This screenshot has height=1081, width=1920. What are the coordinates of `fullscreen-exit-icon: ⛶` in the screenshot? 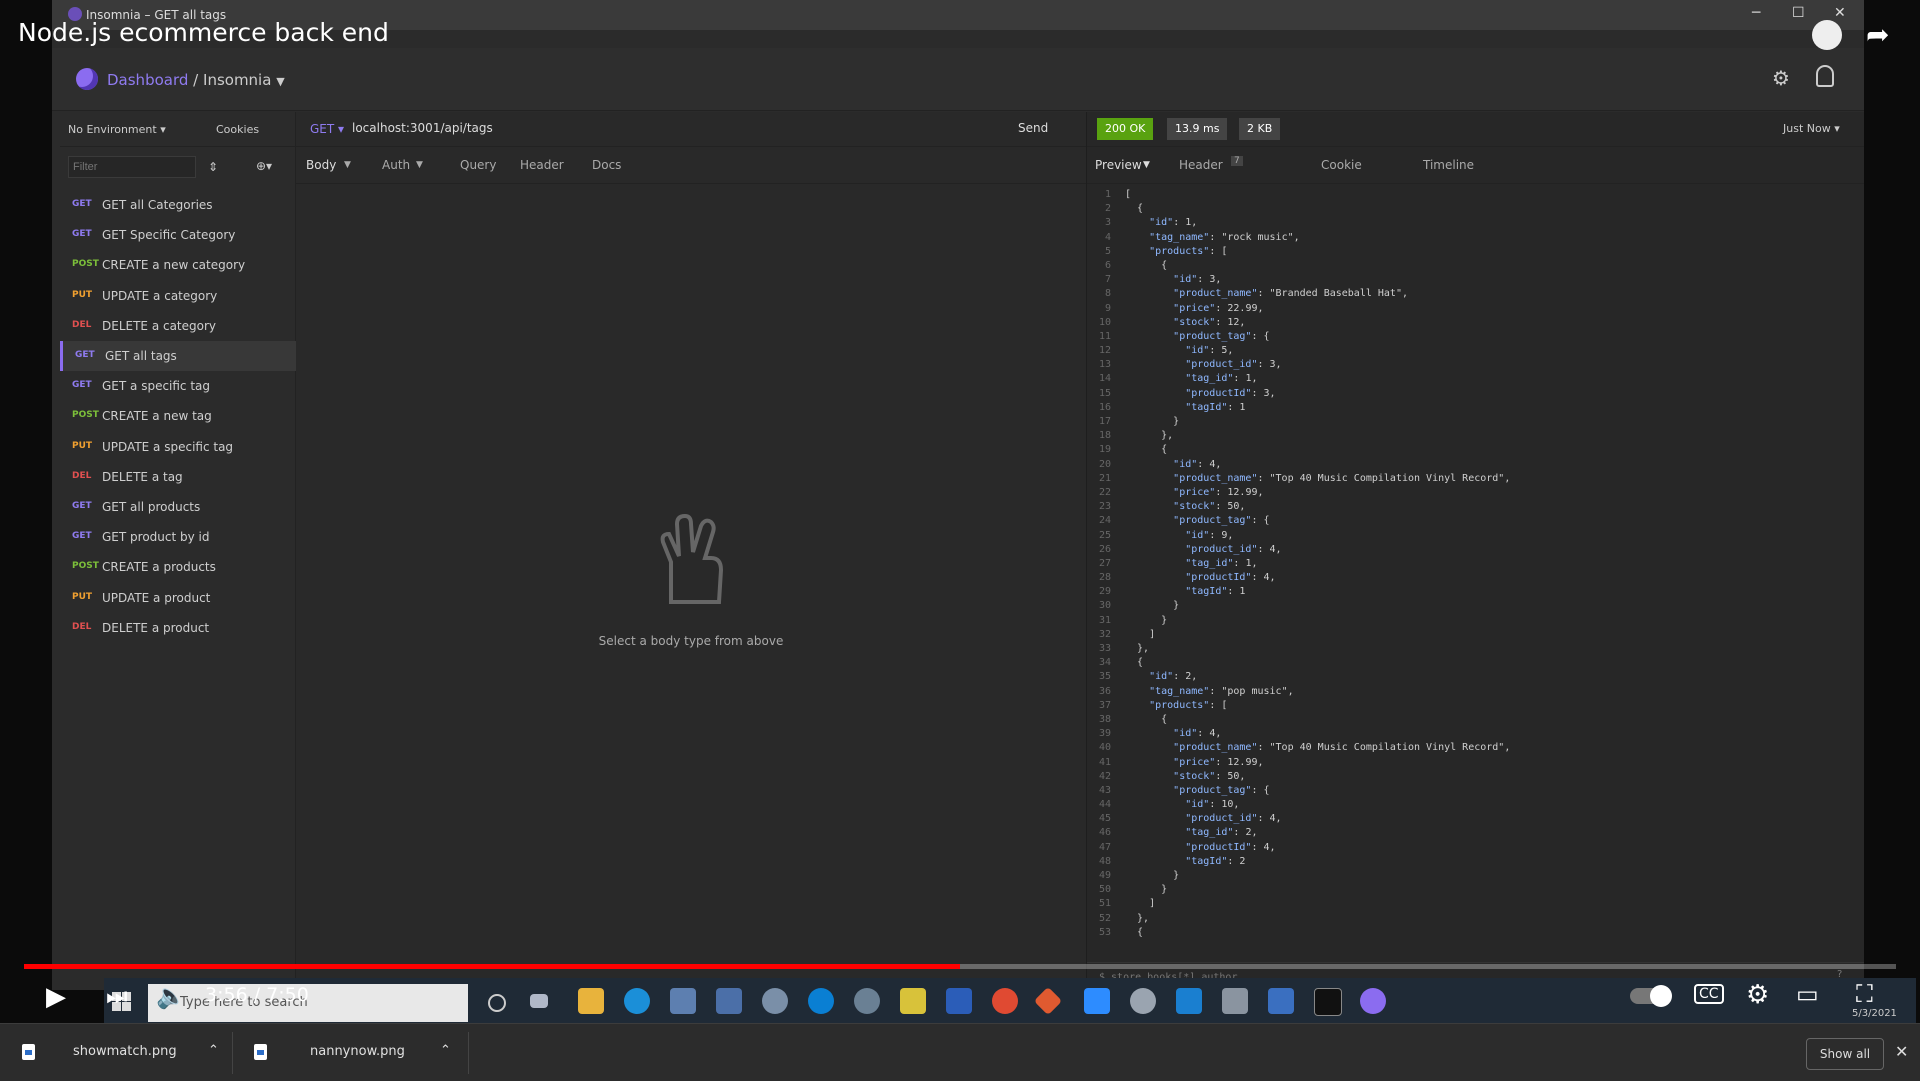 It's located at (1864, 994).